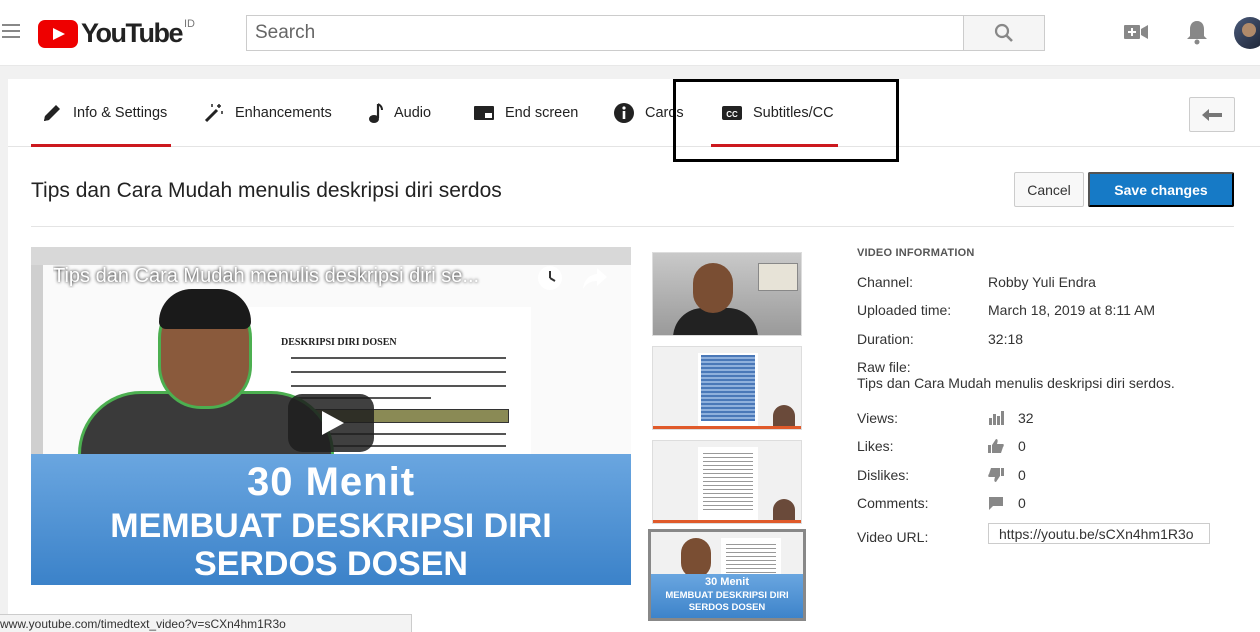 The width and height of the screenshot is (1260, 632). What do you see at coordinates (542, 113) in the screenshot?
I see `tab-label: End screen` at bounding box center [542, 113].